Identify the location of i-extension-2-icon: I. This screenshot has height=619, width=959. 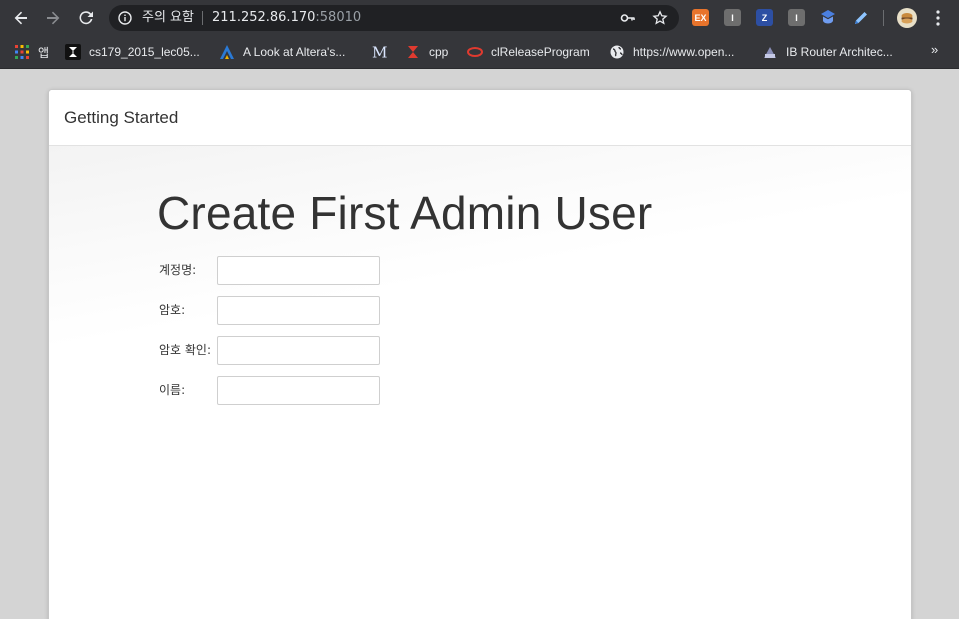
(796, 17).